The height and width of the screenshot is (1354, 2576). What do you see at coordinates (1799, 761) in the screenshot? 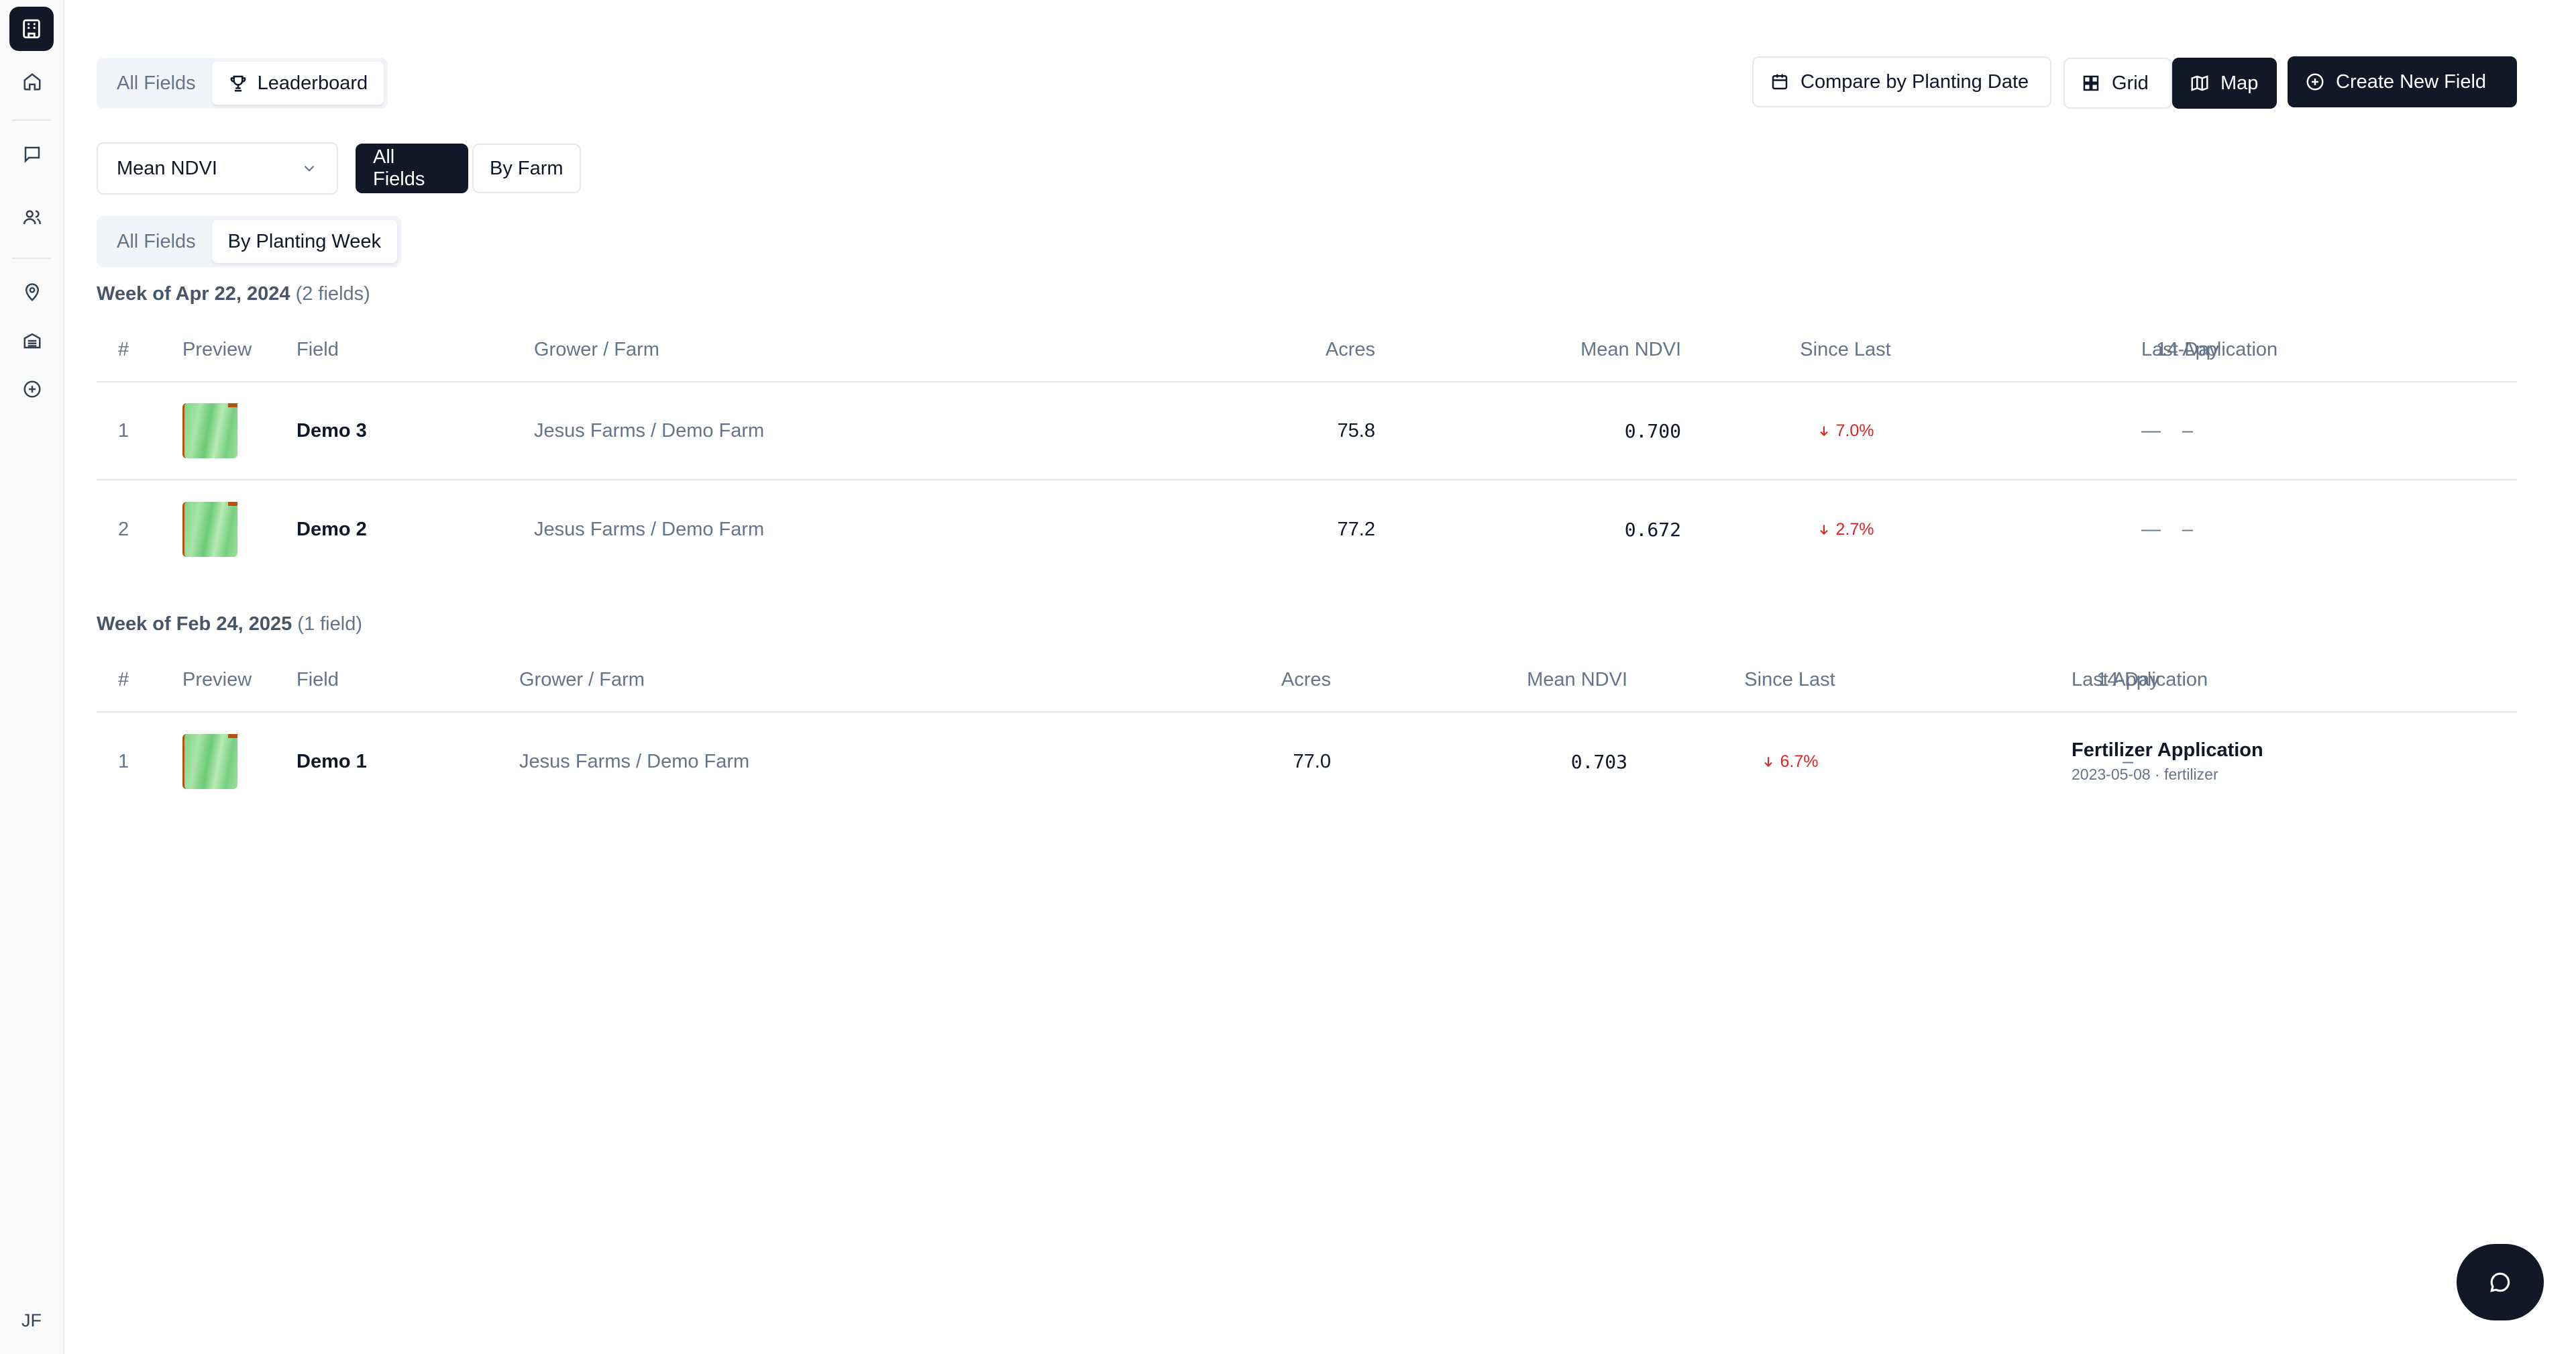
I see `row-since-last-value: 6.7%` at bounding box center [1799, 761].